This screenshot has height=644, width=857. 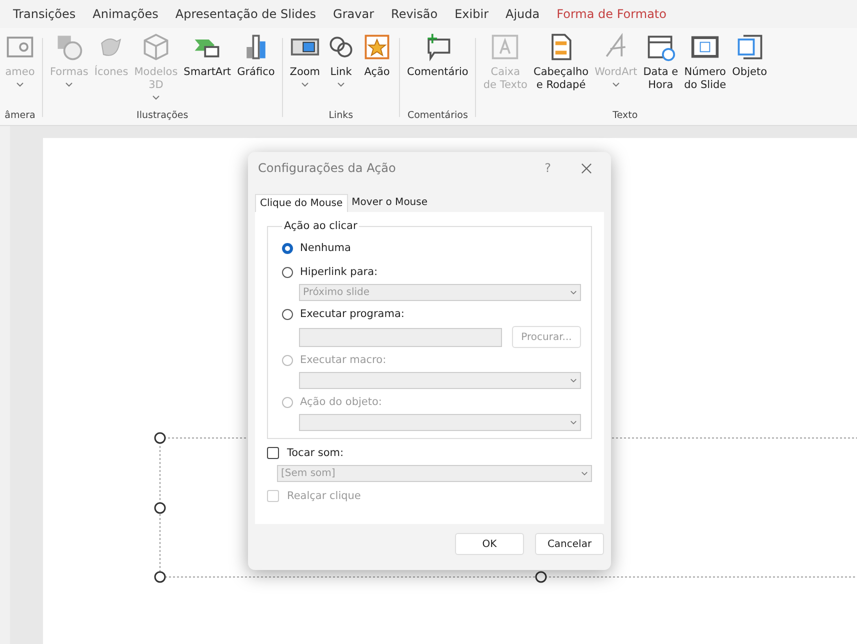 I want to click on option-label: Executar macro:, so click(x=343, y=360).